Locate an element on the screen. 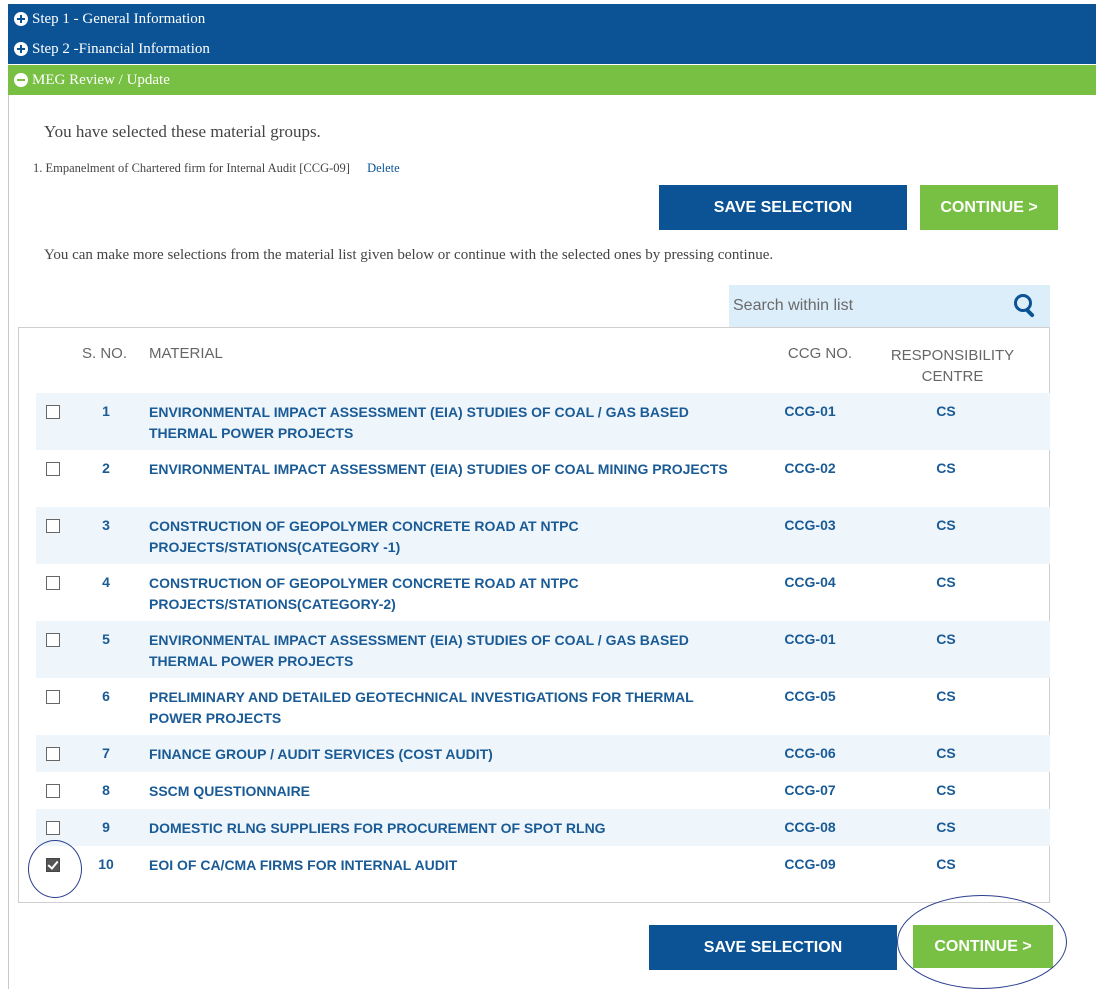 This screenshot has width=1096, height=989. row-ccg: CCG-09 is located at coordinates (810, 864).